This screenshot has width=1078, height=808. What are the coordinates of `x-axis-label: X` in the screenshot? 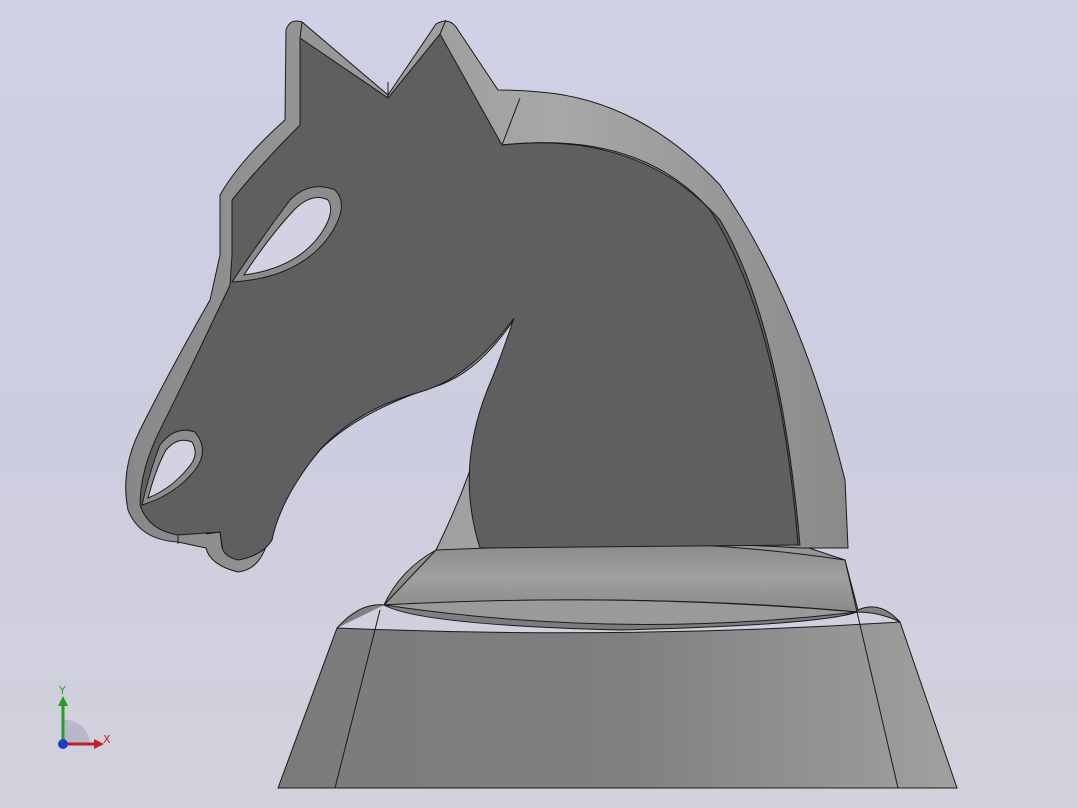 It's located at (107, 739).